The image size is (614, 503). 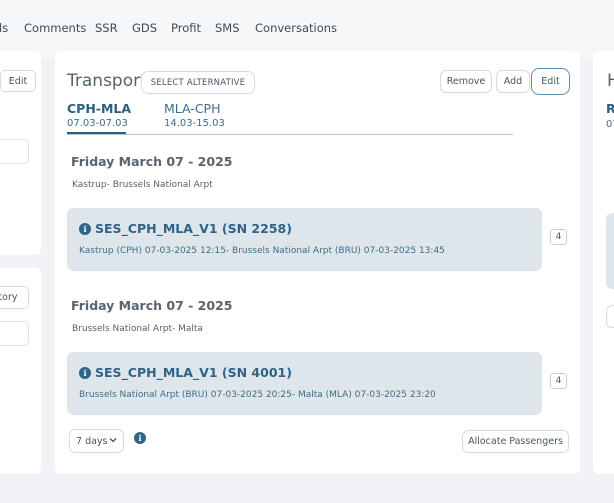 What do you see at coordinates (14, 151) in the screenshot?
I see `left-input-field` at bounding box center [14, 151].